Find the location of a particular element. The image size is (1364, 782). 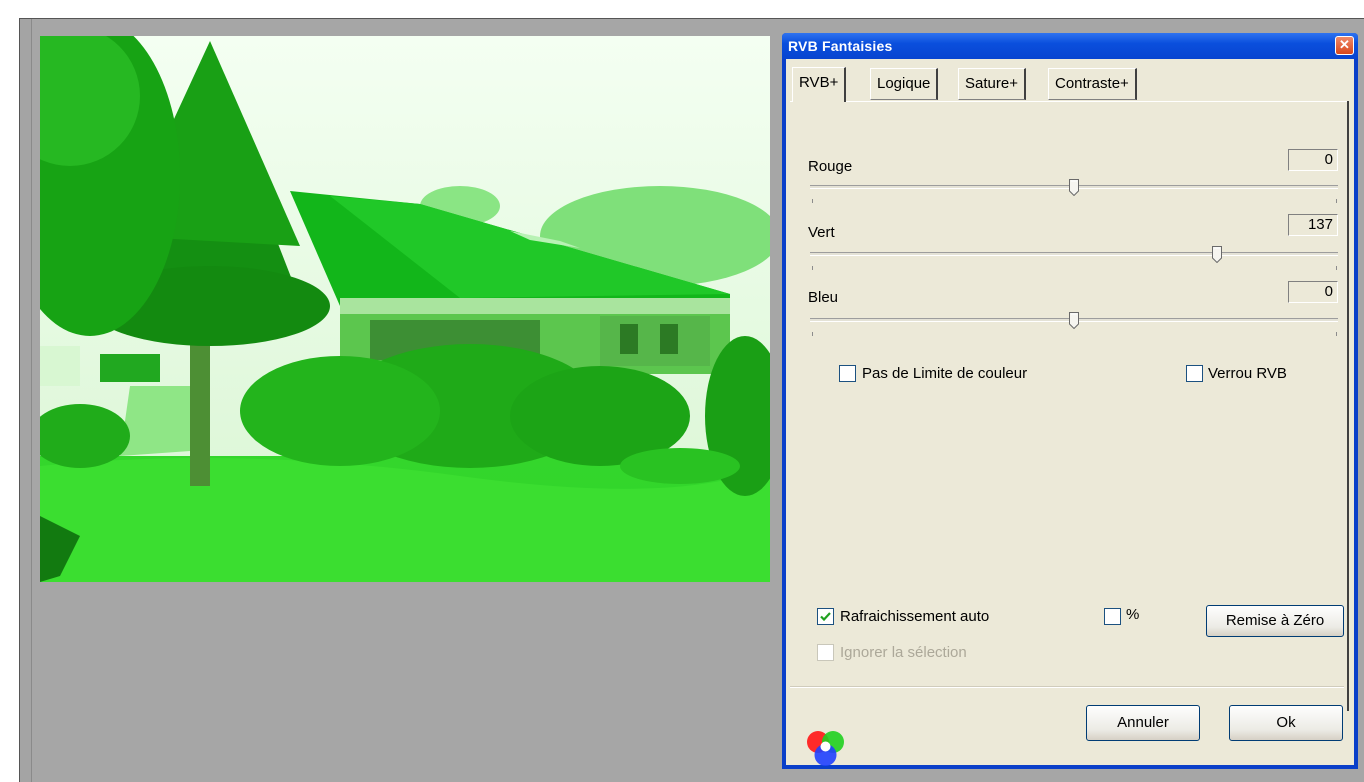

tab-rvb-plus: RVB+ is located at coordinates (819, 84).